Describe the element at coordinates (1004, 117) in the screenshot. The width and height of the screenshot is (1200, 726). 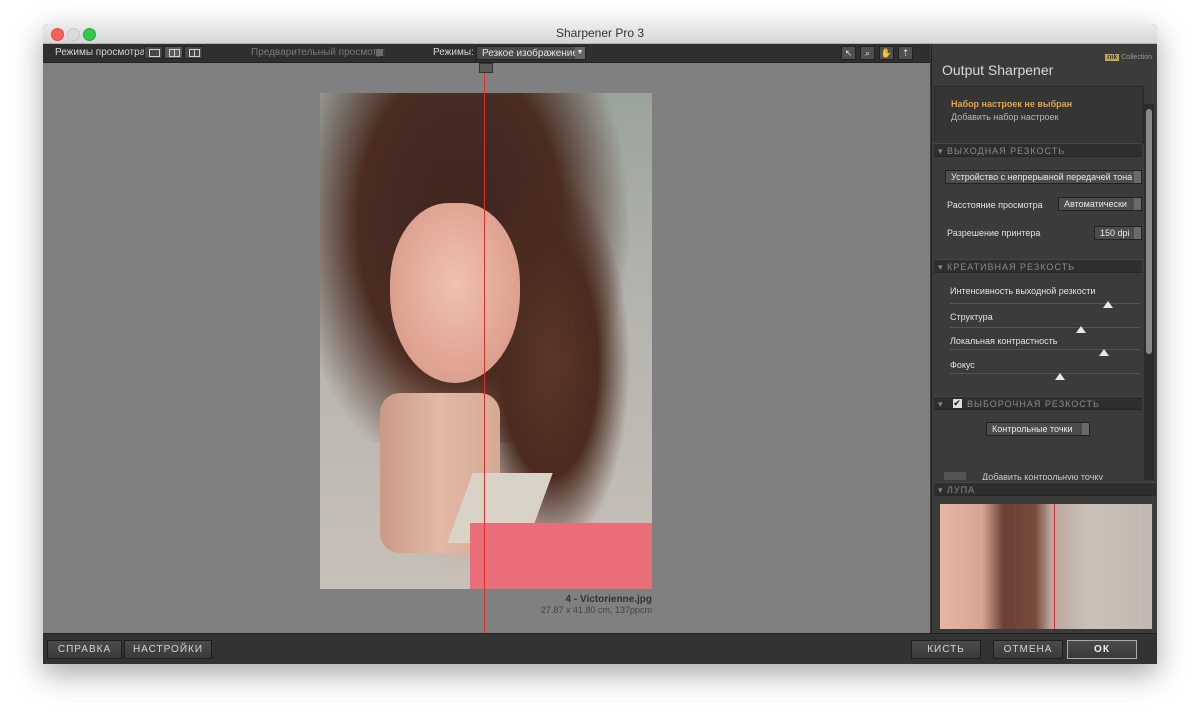
I see `add-preset-link: Добавить набор настроек` at that location.